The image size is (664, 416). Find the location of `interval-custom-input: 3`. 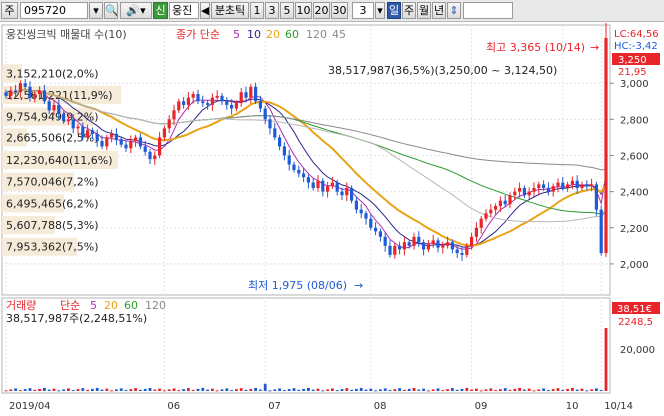

interval-custom-input: 3 is located at coordinates (363, 10).